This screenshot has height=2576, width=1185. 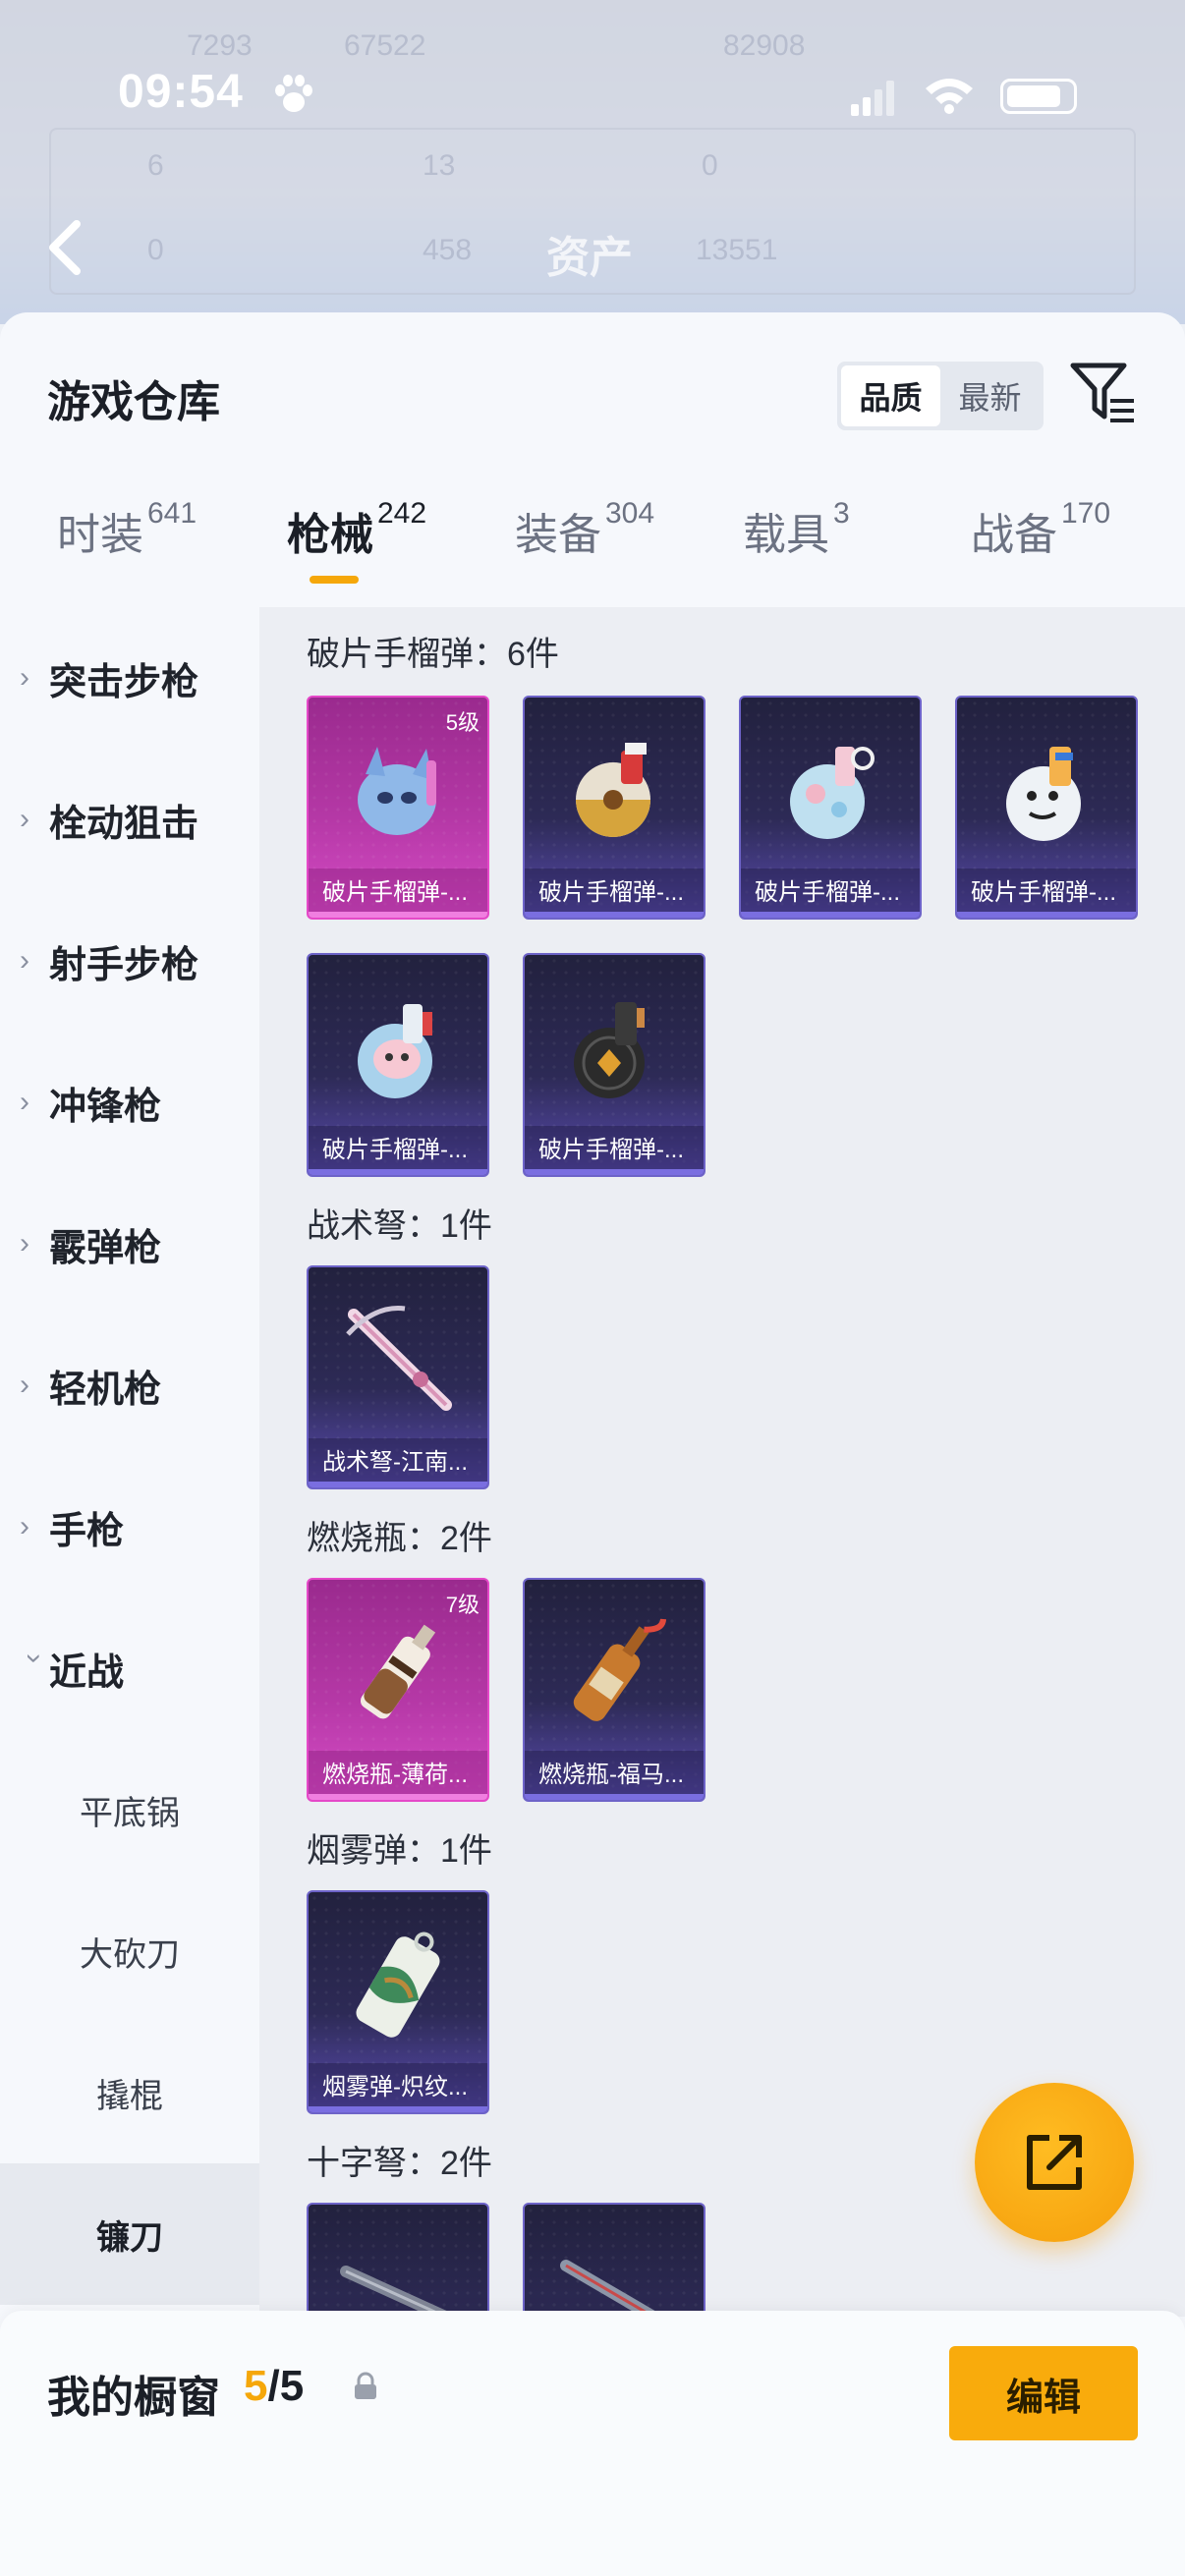 I want to click on bg-stat: 7293, so click(x=220, y=45).